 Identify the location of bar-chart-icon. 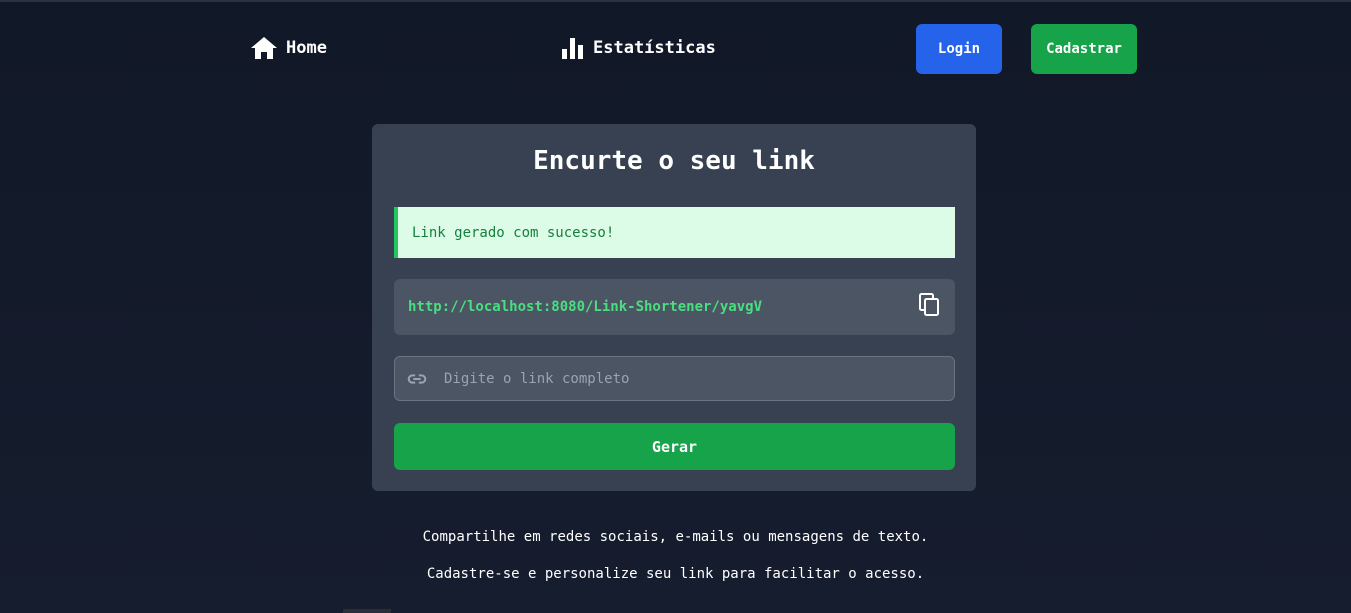
(572, 48).